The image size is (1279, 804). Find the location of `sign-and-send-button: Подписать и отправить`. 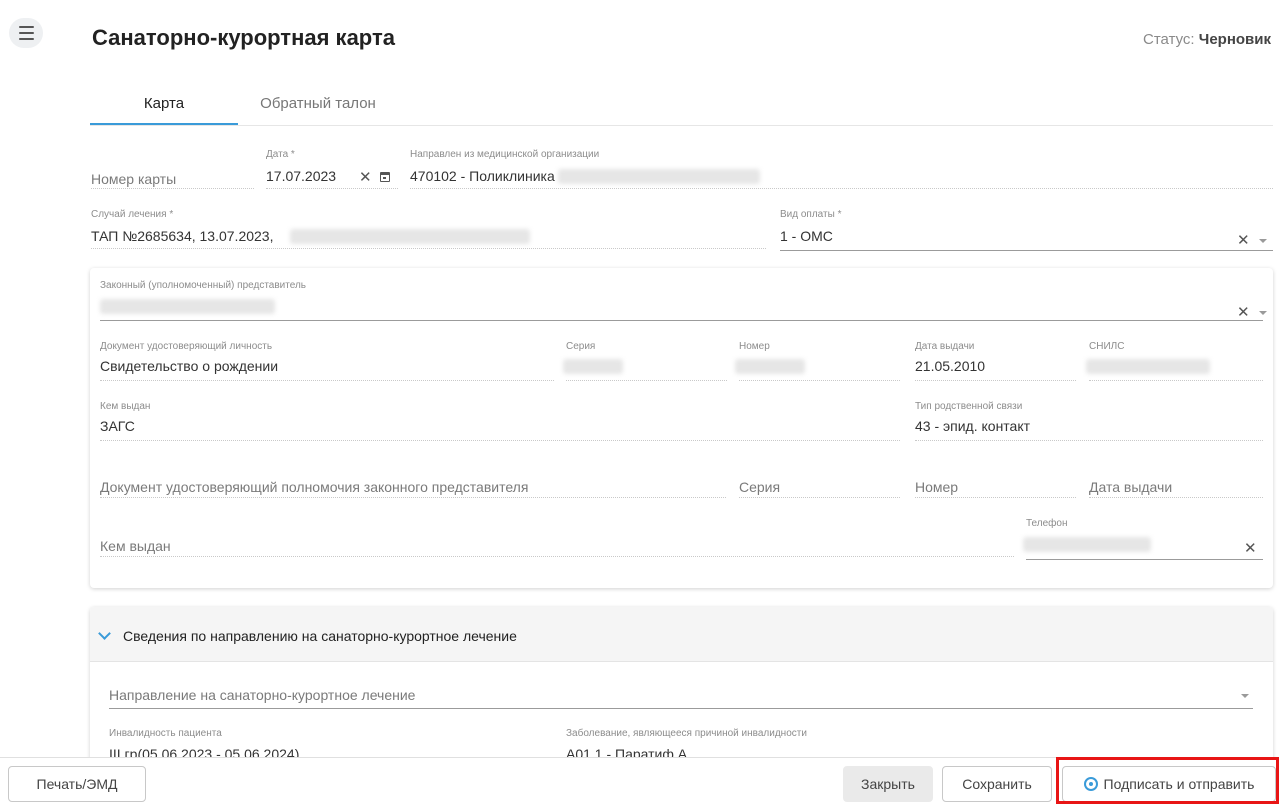

sign-and-send-button: Подписать и отправить is located at coordinates (1169, 784).